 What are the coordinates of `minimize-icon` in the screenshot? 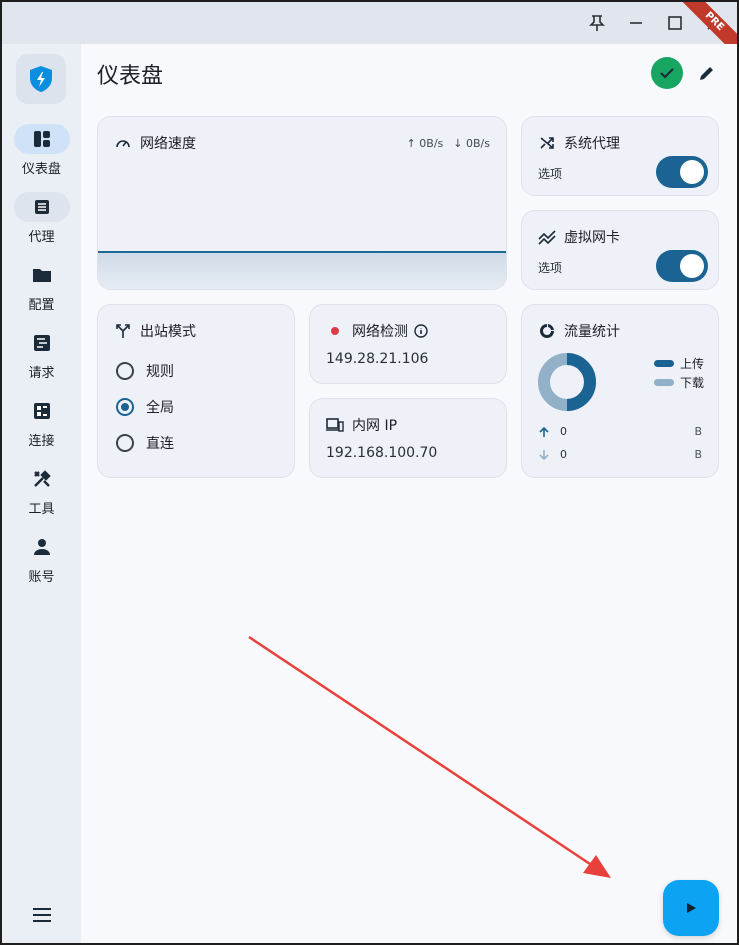 It's located at (636, 23).